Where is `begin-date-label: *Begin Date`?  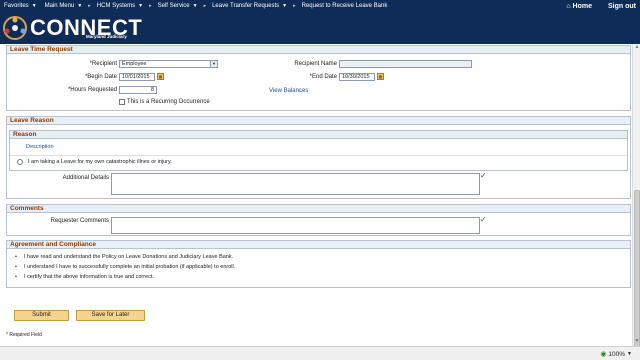
begin-date-label: *Begin Date is located at coordinates (100, 77).